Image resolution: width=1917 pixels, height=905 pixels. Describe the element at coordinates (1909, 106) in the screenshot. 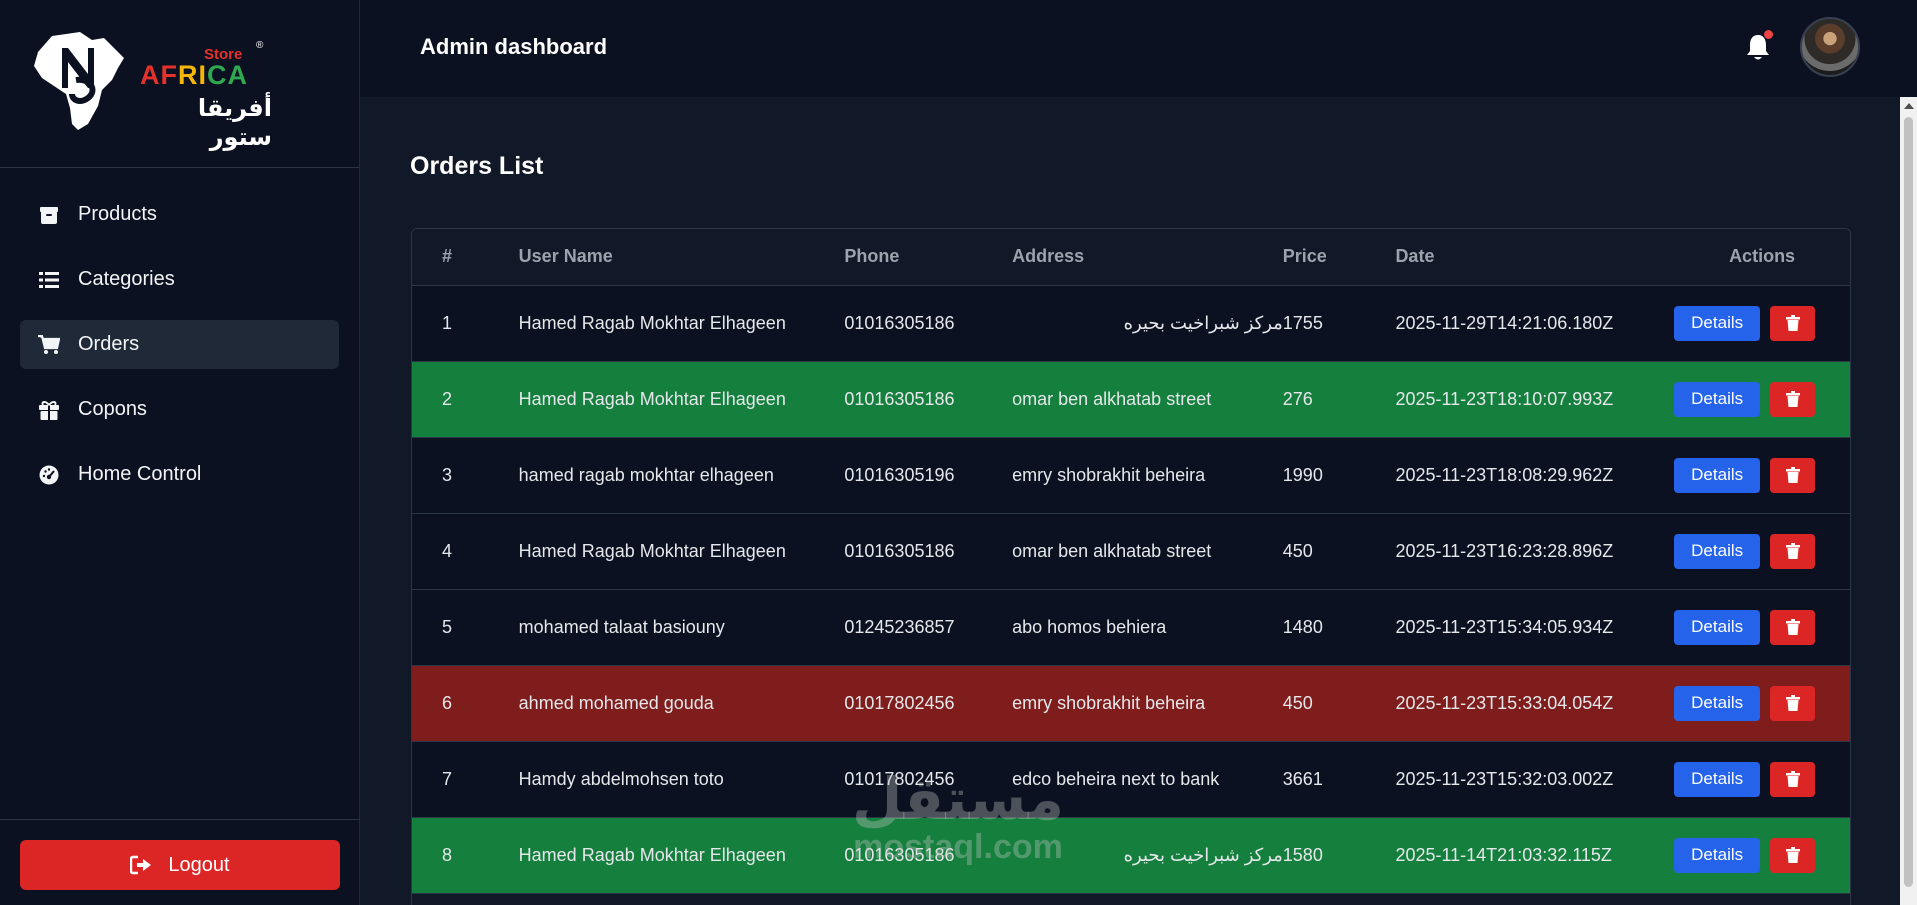

I see `scroll-up-arrow-icon` at that location.